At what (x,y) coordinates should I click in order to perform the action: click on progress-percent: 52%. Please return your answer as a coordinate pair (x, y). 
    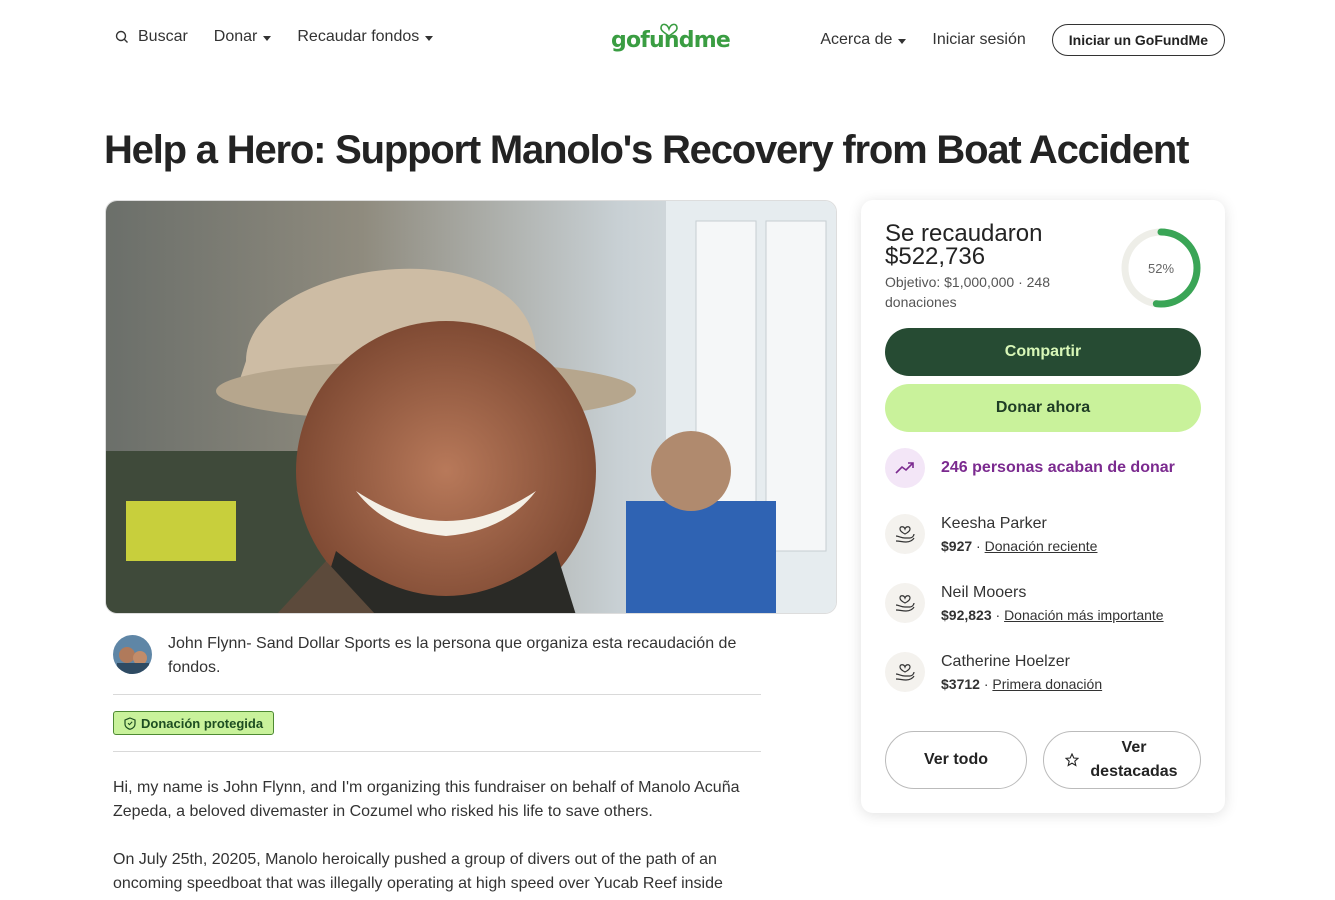
    Looking at the image, I should click on (1161, 268).